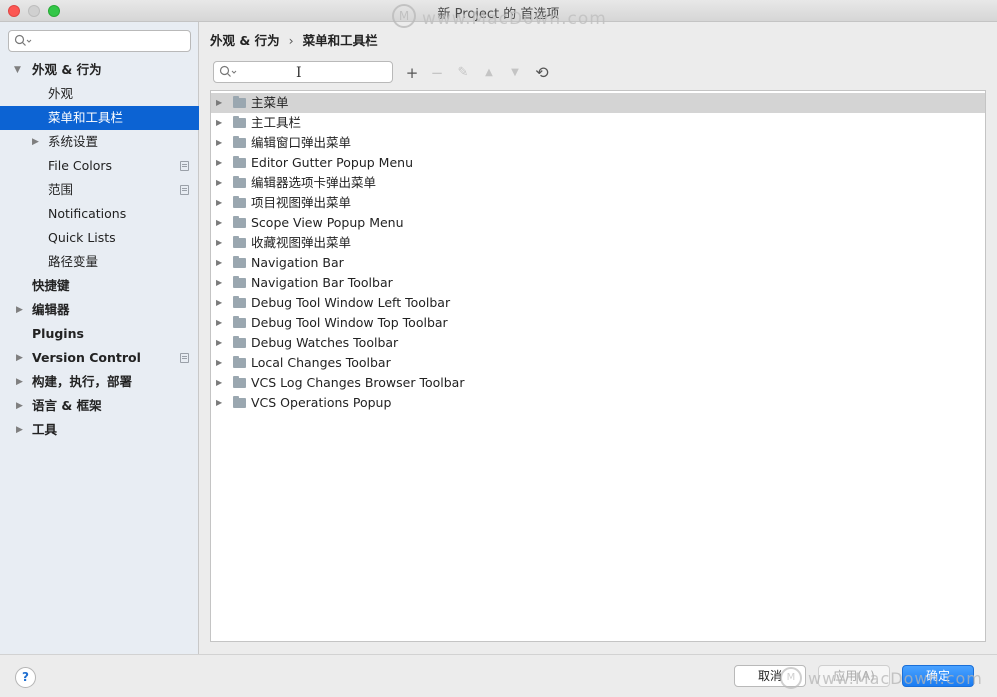 This screenshot has width=997, height=697. I want to click on sidebar-item-tools: ▶ 工具, so click(99, 430).